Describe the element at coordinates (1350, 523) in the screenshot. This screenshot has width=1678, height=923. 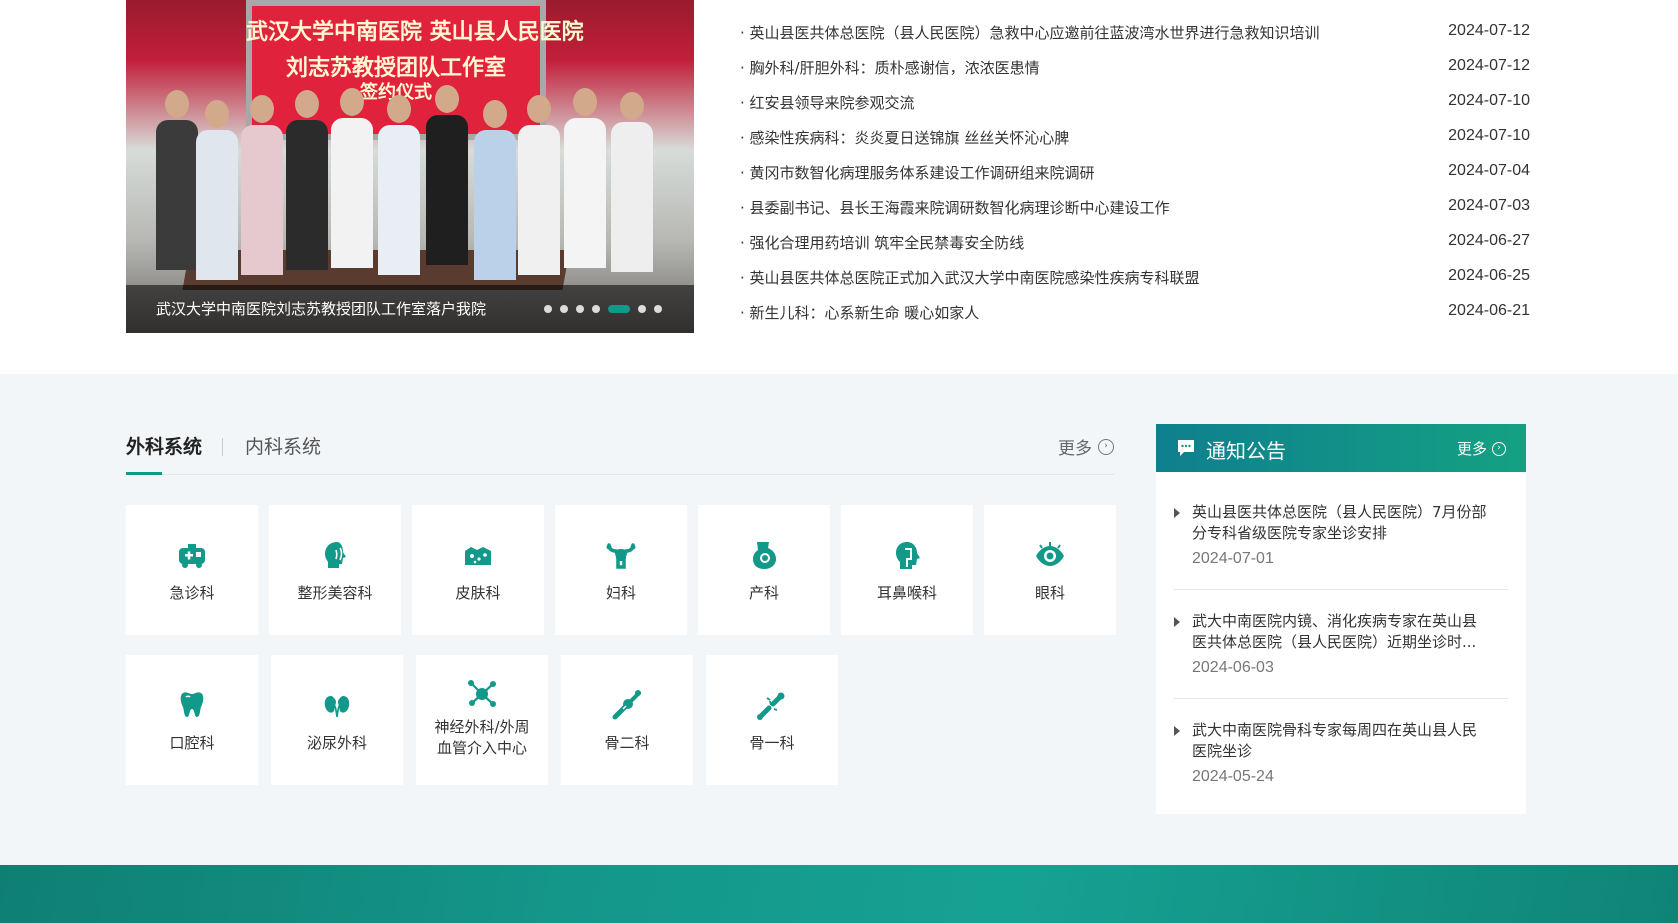
I see `notice-text: 英山县医共体总医院（县人民医院）7月份部 分专科省级医院专家坐诊安排` at that location.